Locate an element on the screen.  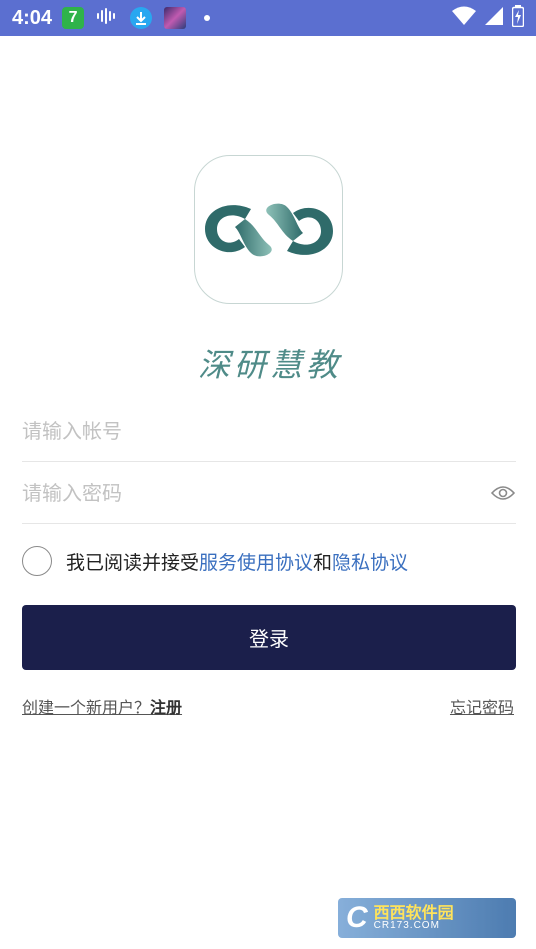
login-button: 登录 is located at coordinates (269, 637).